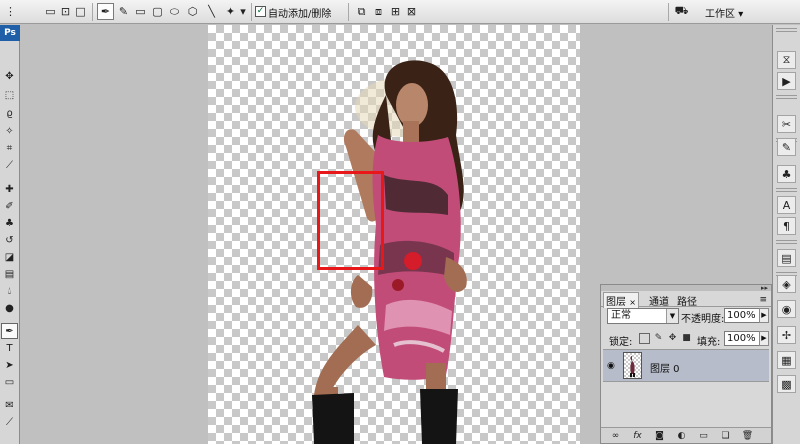 The height and width of the screenshot is (444, 800). I want to click on ps-logo: Ps, so click(10, 33).